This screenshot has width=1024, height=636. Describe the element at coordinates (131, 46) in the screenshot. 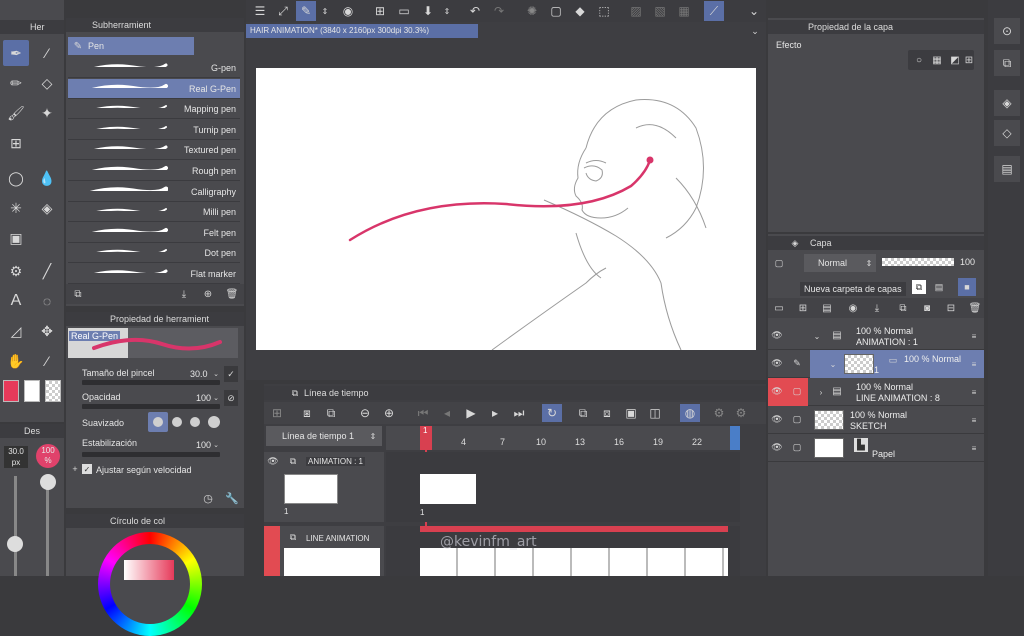

I see `pen-group-tab: Pen` at that location.